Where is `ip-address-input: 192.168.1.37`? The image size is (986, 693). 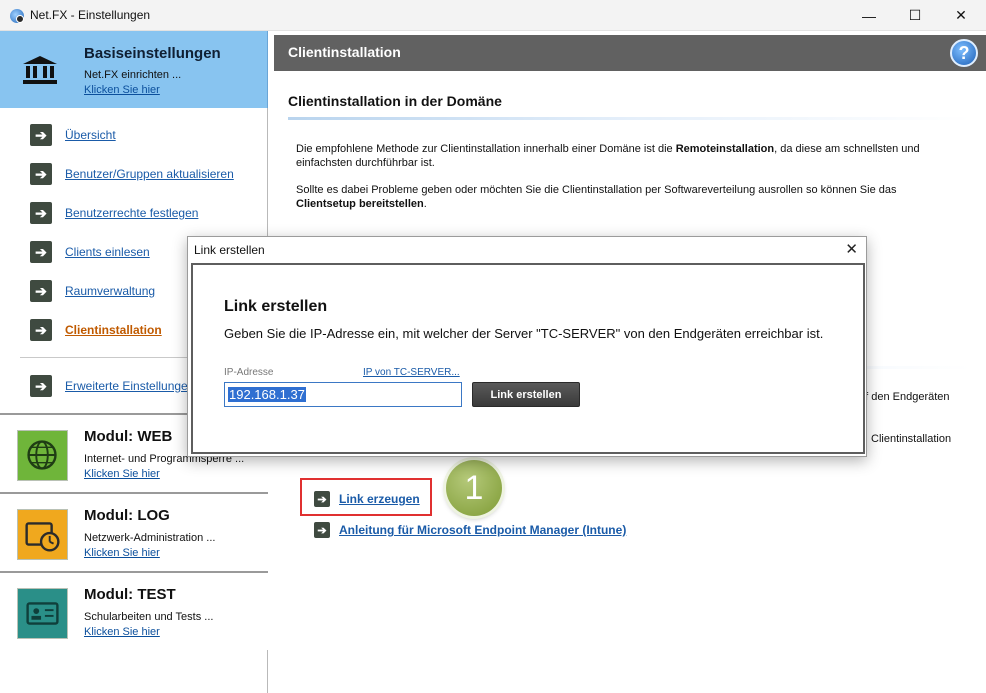 ip-address-input: 192.168.1.37 is located at coordinates (343, 394).